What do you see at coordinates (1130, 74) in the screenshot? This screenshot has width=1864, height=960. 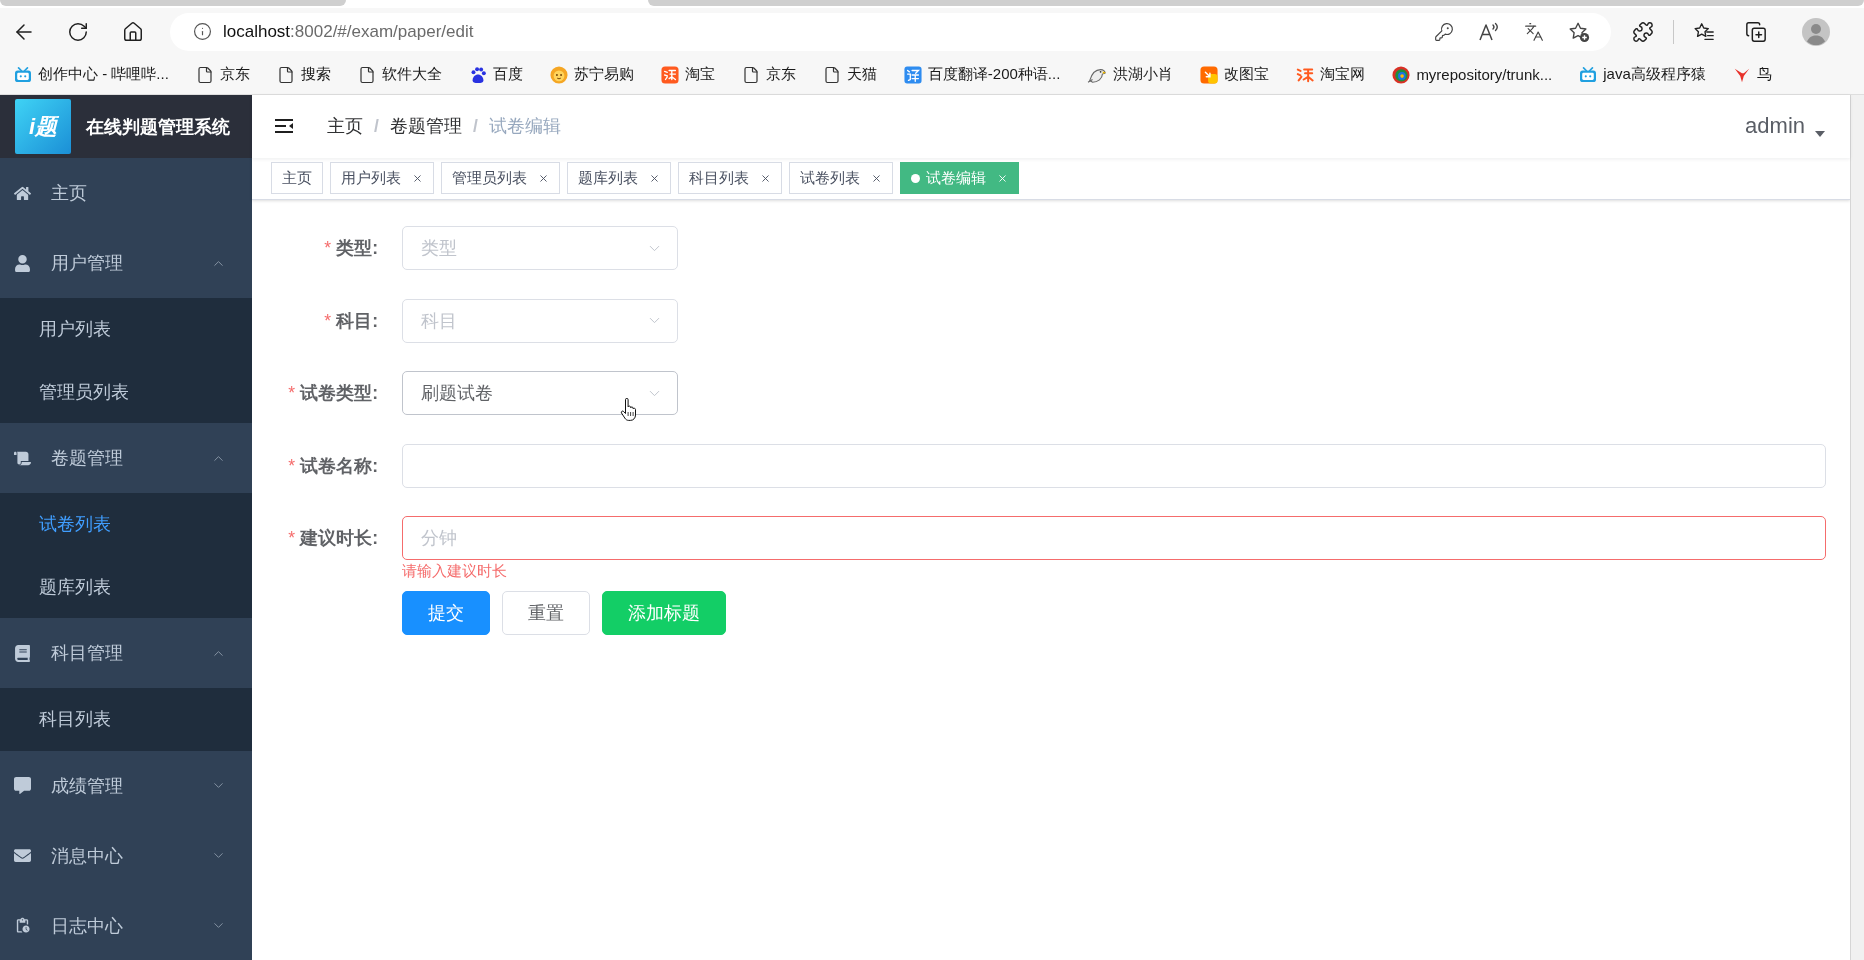 I see `bookmark: 洪湖小肖` at bounding box center [1130, 74].